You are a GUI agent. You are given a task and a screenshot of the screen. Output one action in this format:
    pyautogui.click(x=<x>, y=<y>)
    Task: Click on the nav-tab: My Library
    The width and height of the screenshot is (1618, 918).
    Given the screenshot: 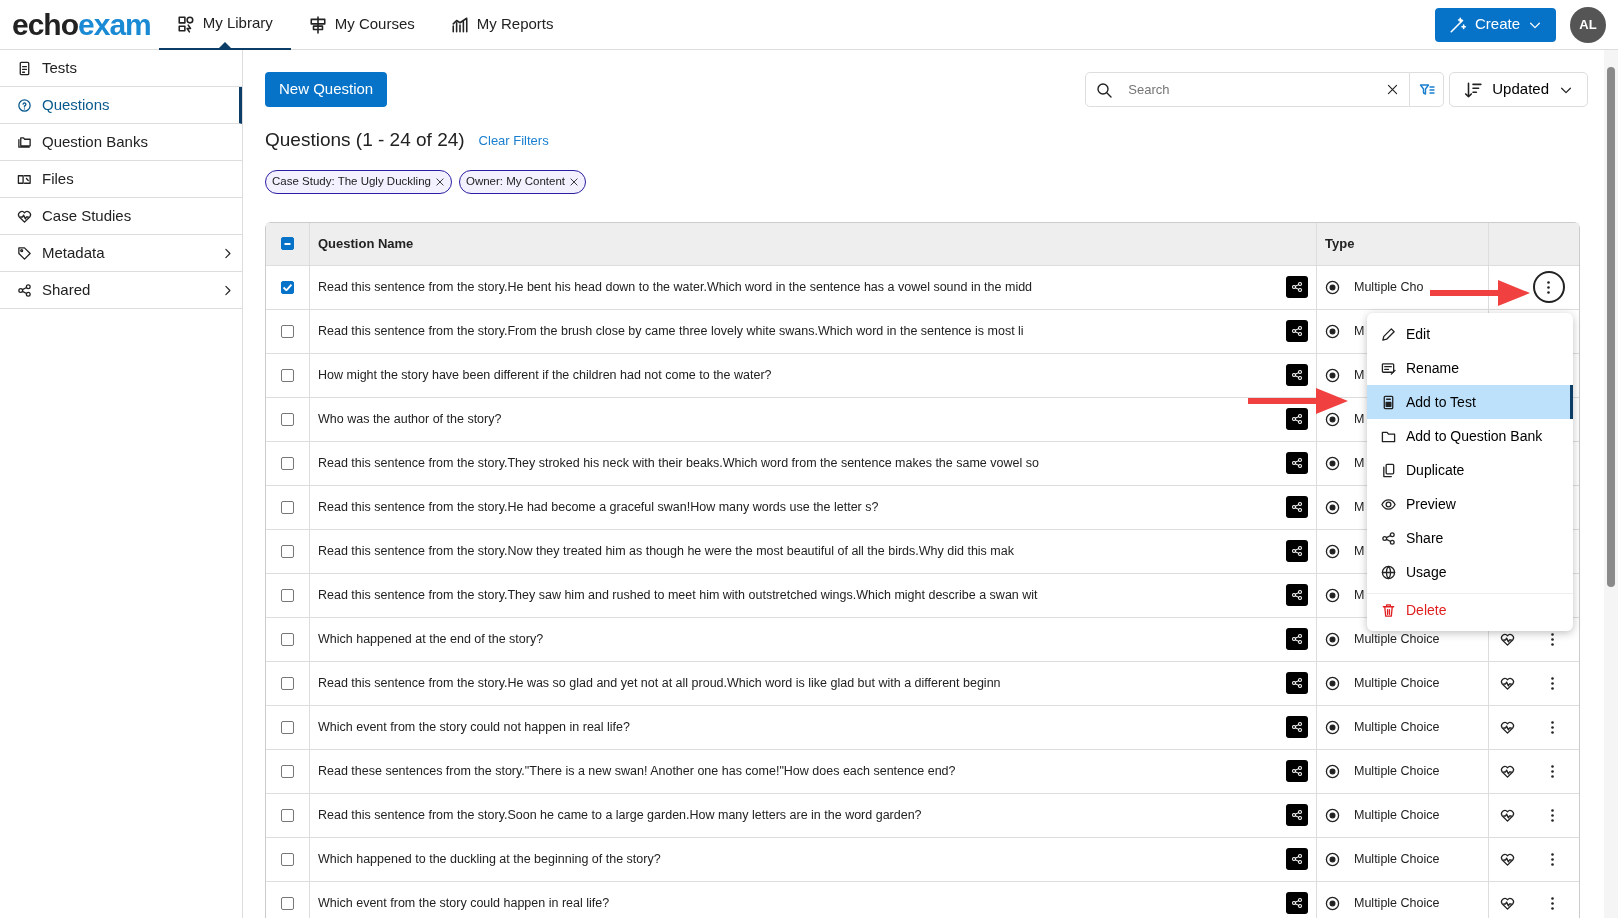 What is the action you would take?
    pyautogui.click(x=224, y=25)
    